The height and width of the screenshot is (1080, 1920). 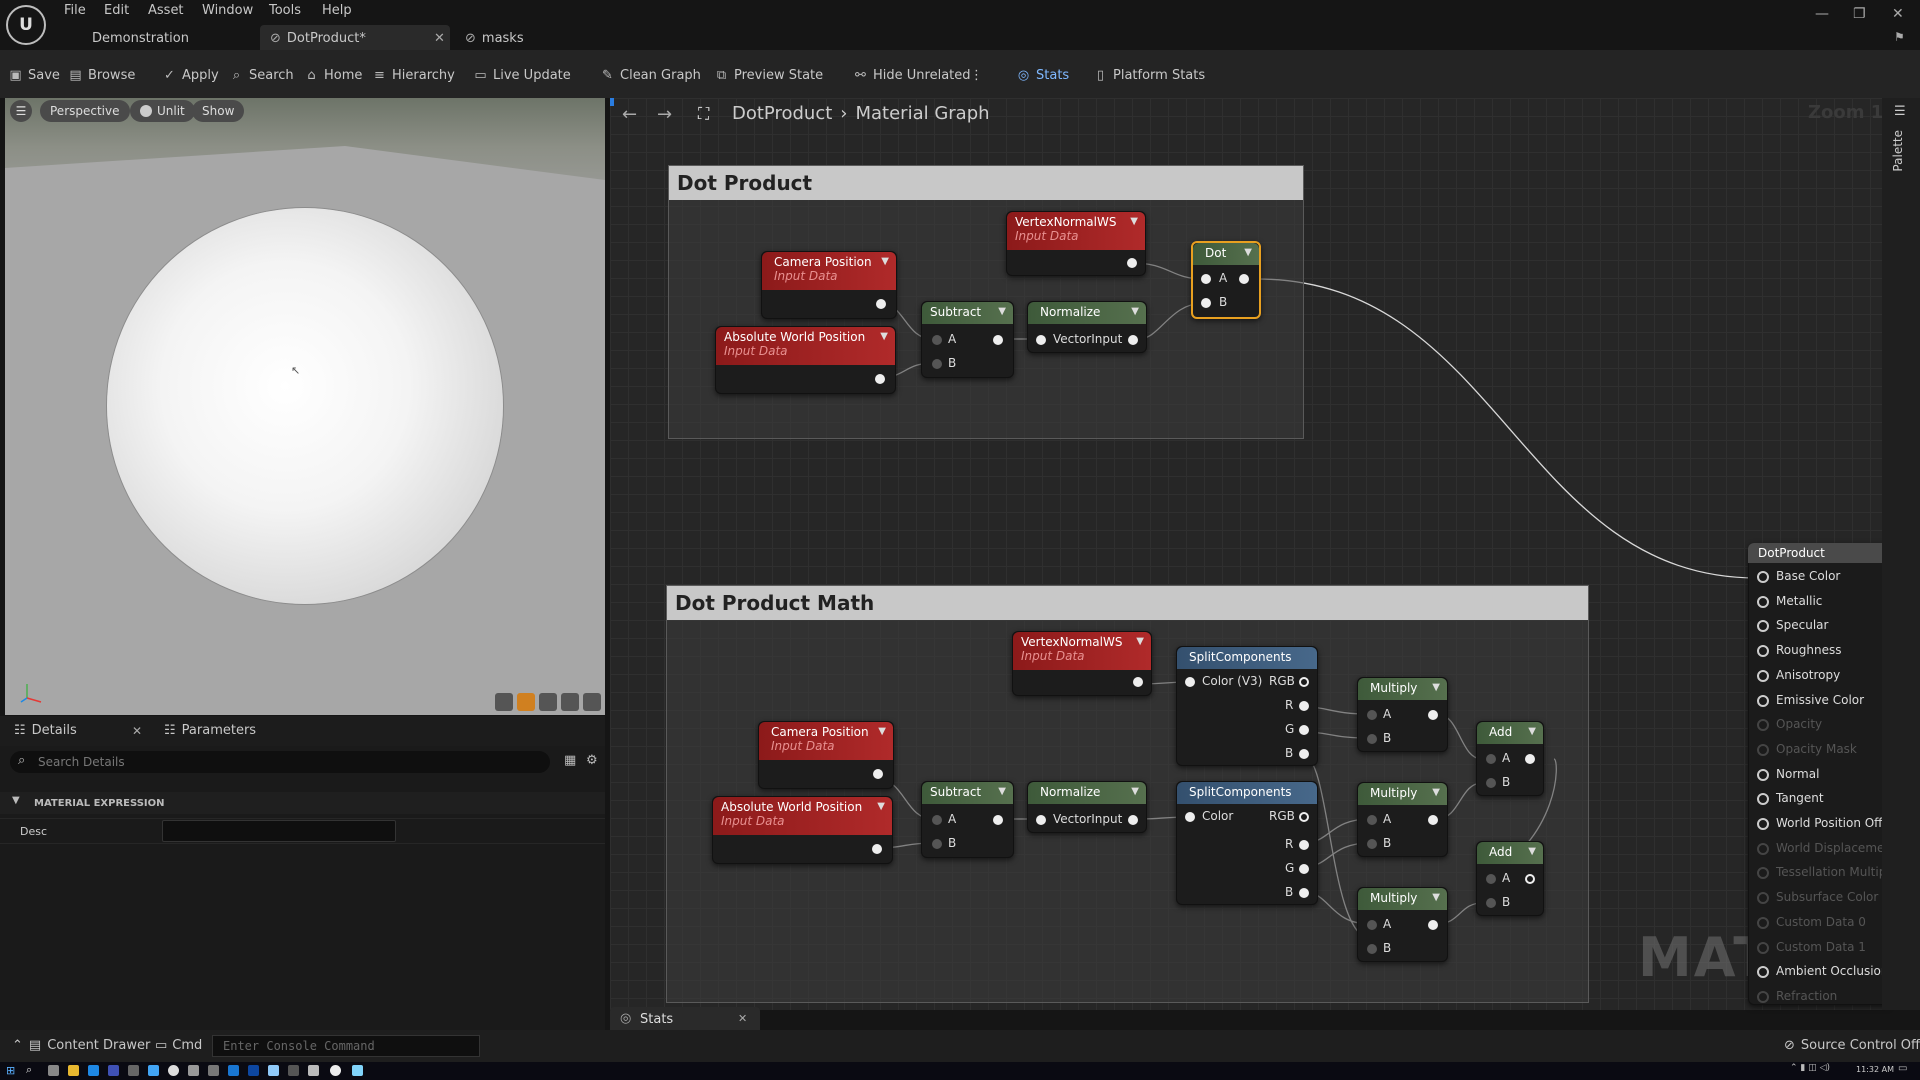 What do you see at coordinates (829, 285) in the screenshot?
I see `node-camera-position: Camera Position Input Data ▼` at bounding box center [829, 285].